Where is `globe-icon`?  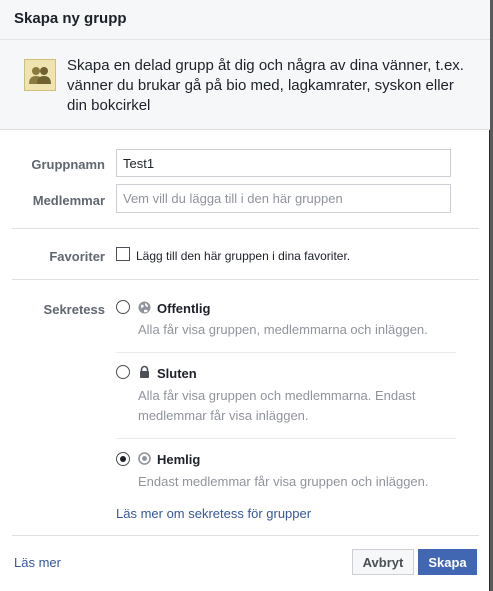 globe-icon is located at coordinates (144, 307).